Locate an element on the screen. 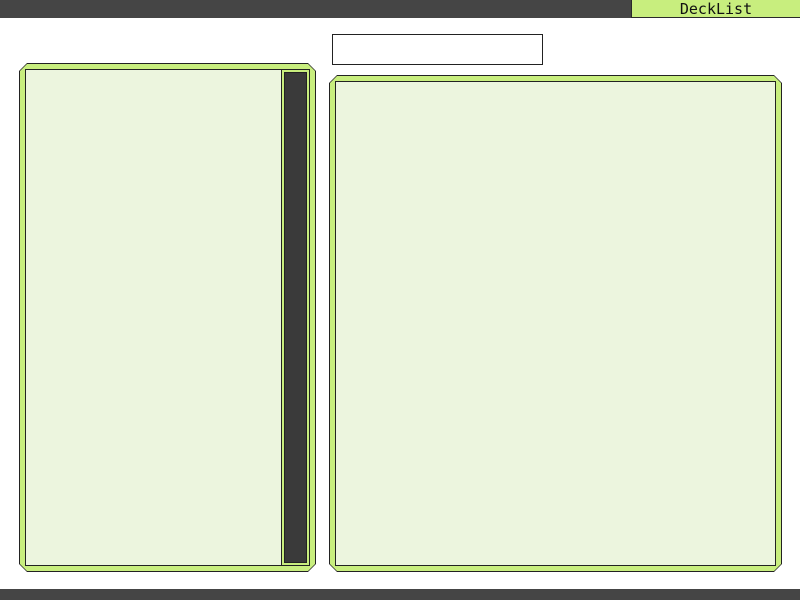  bottom-bar is located at coordinates (400, 594).